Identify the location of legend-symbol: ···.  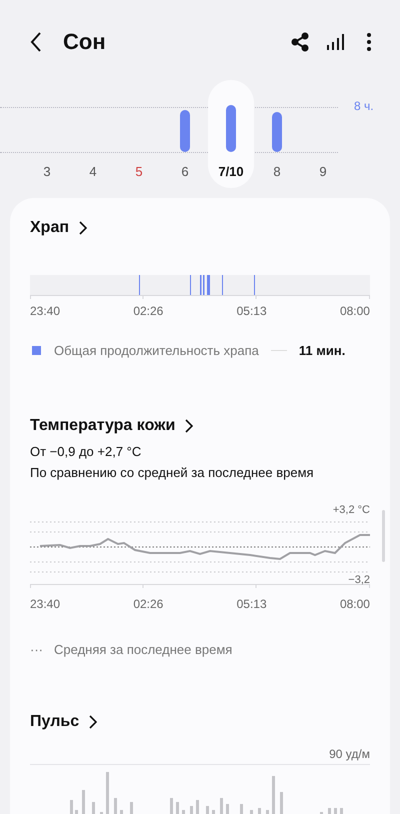
(37, 649).